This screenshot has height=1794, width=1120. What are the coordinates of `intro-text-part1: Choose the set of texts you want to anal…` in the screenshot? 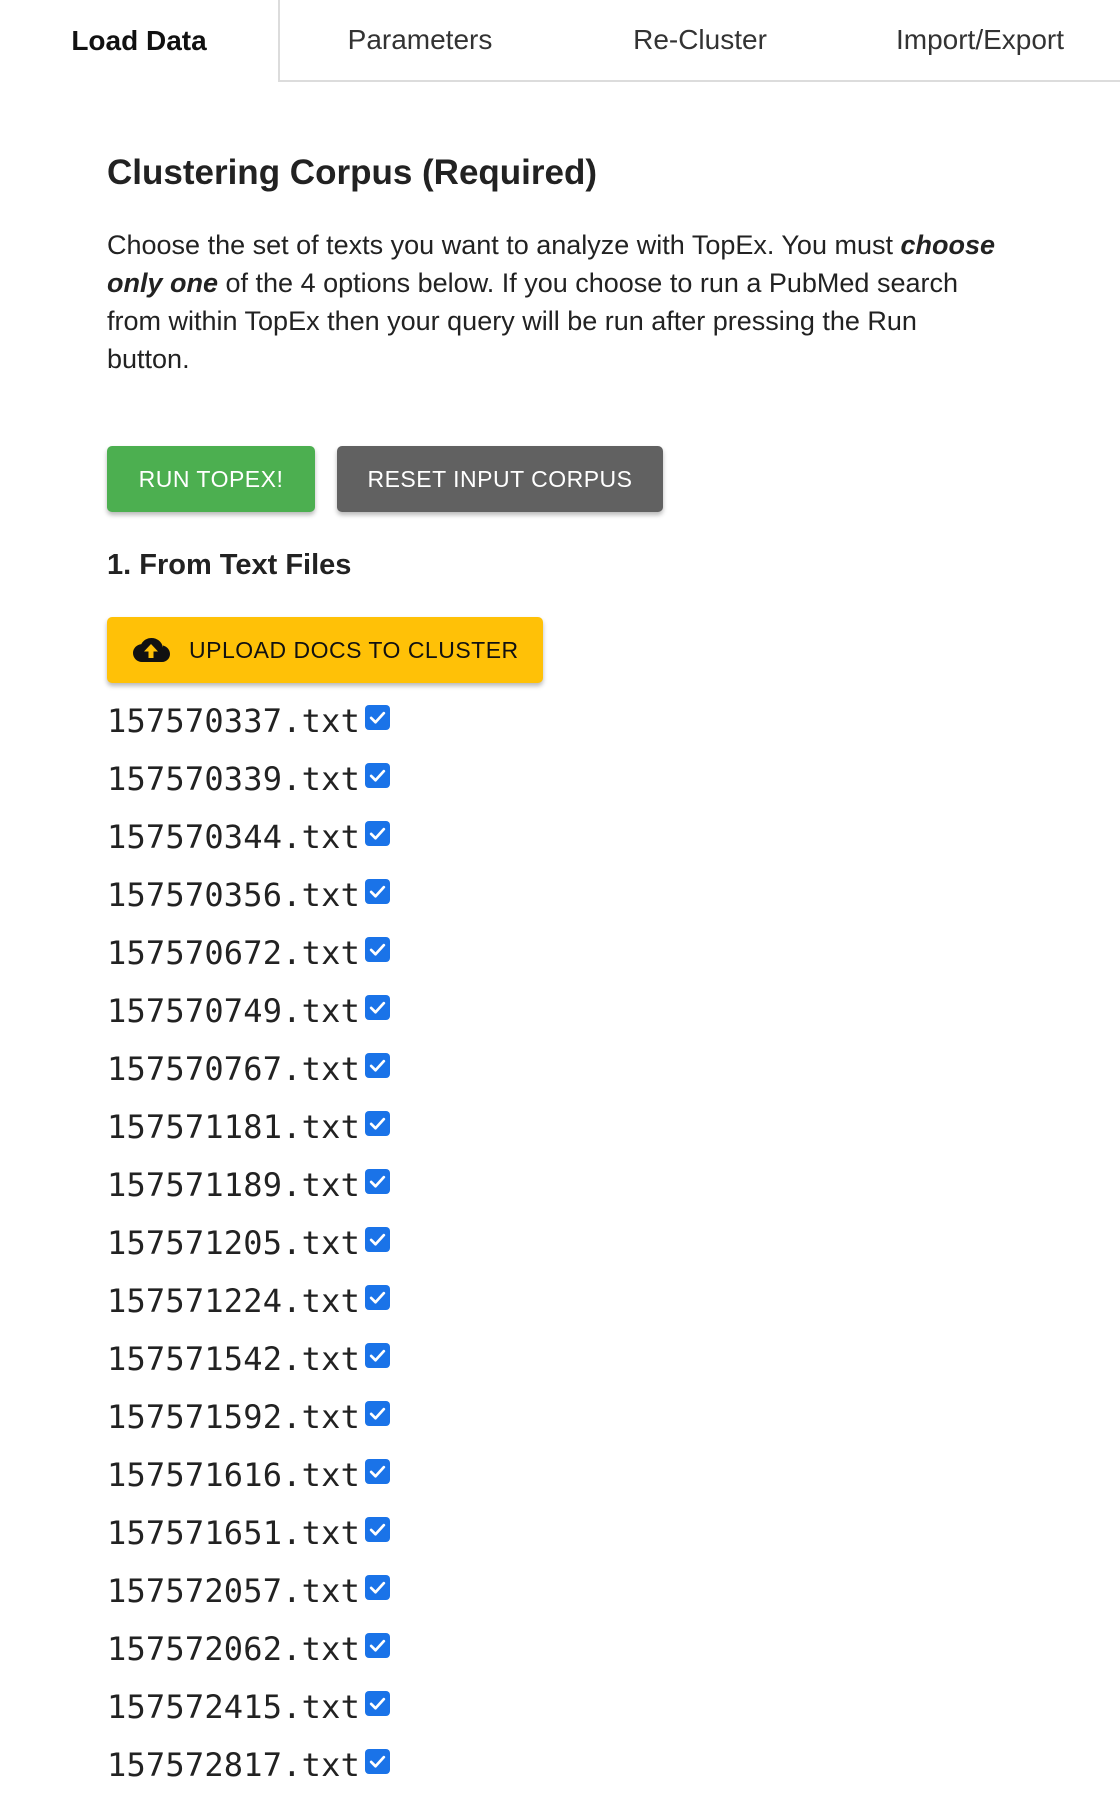 It's located at (504, 245).